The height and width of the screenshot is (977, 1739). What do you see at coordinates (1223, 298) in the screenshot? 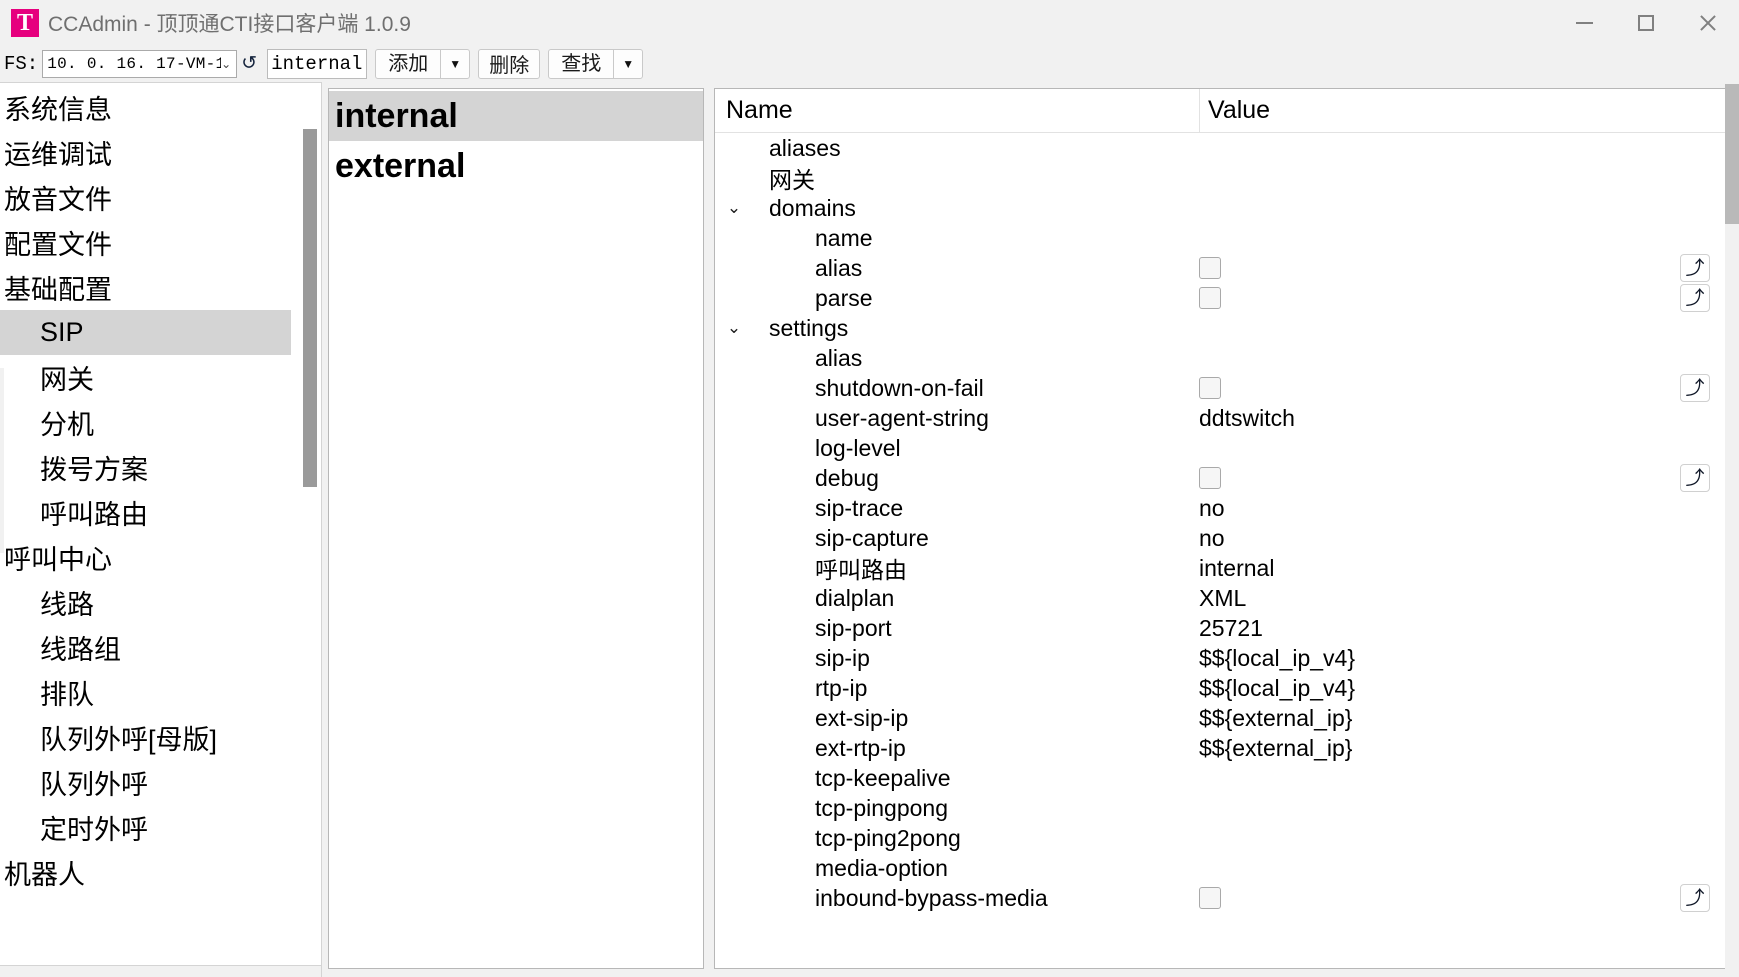
I see `table-row: parse ⤴` at bounding box center [1223, 298].